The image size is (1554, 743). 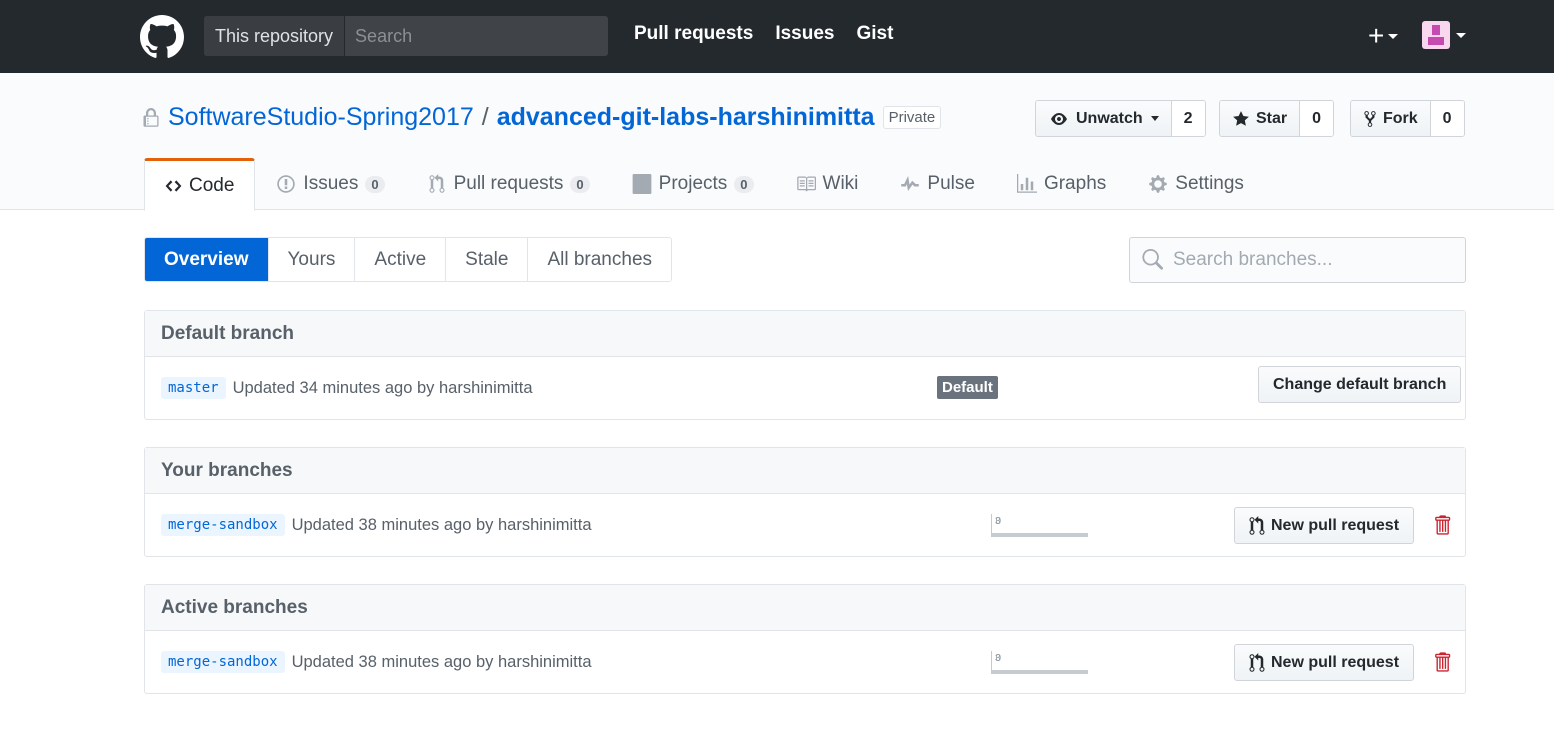 I want to click on issue-icon, so click(x=286, y=184).